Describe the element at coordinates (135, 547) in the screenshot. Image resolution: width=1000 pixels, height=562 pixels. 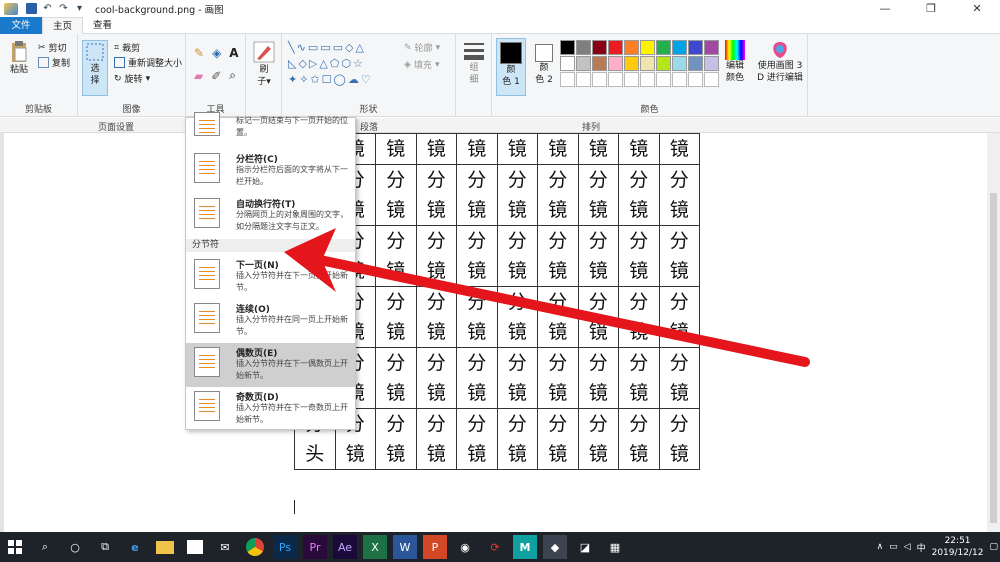
I see `edge-icon: e` at that location.